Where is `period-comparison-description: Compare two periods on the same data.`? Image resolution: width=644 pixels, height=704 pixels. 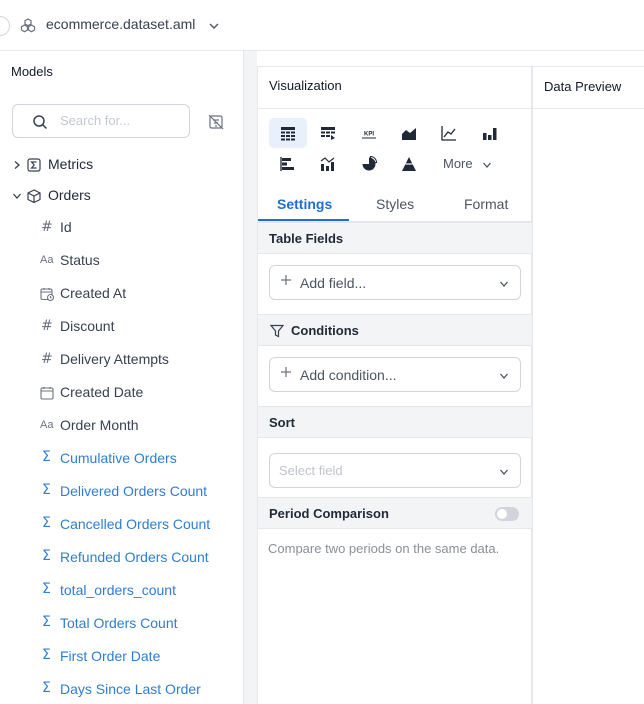
period-comparison-description: Compare two periods on the same data. is located at coordinates (384, 548).